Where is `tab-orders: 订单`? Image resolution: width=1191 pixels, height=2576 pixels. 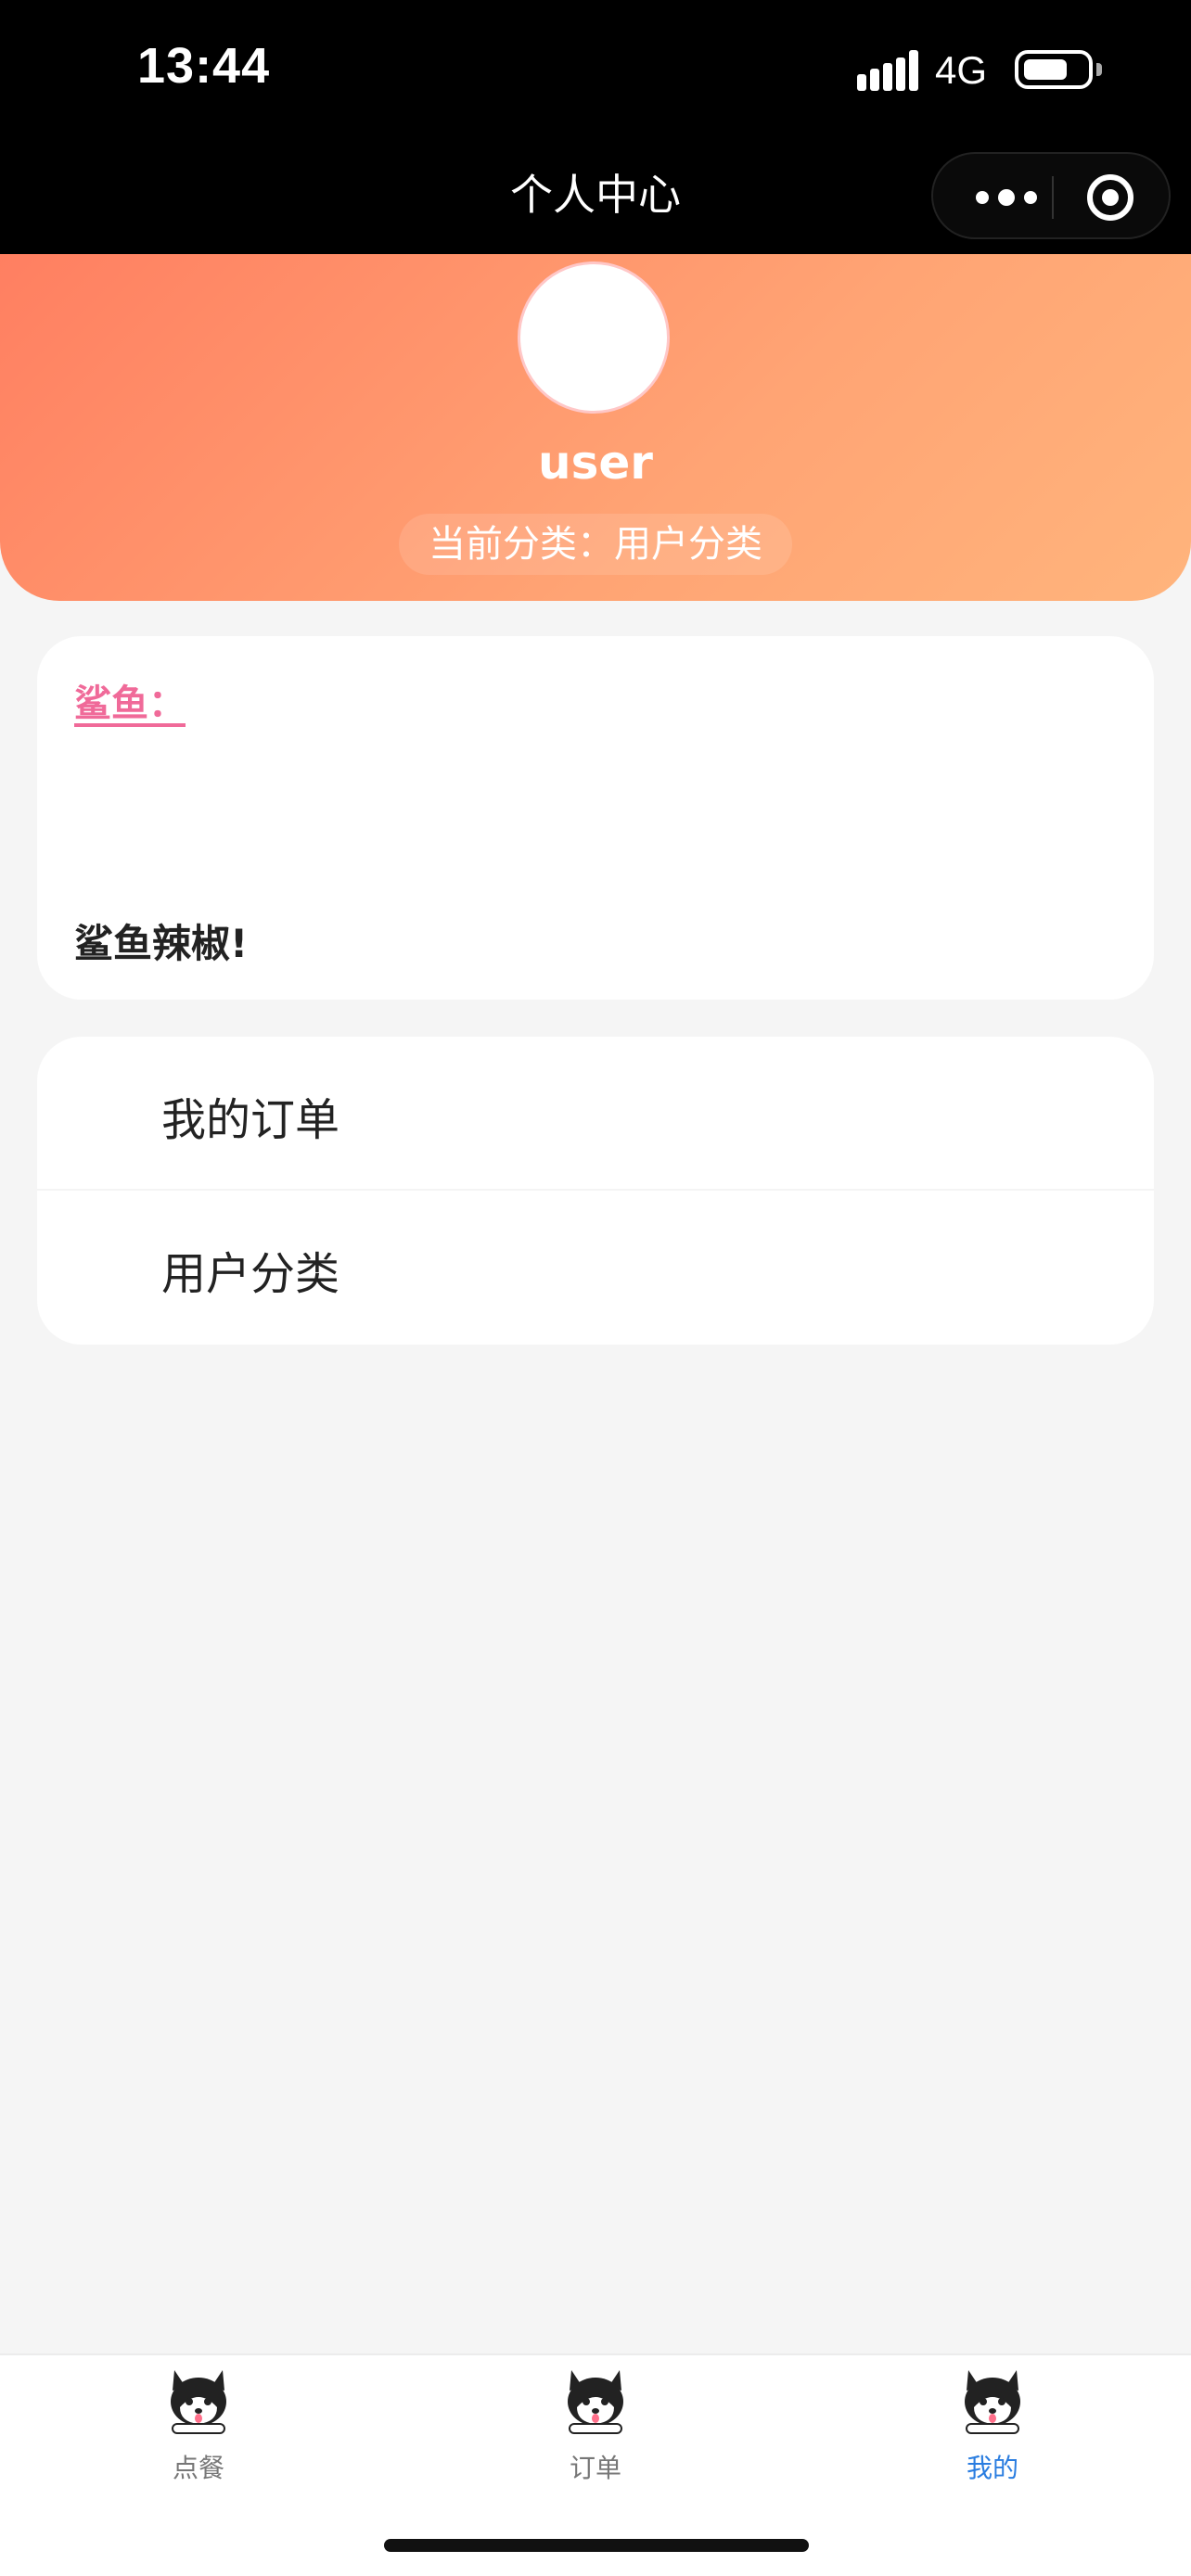
tab-orders: 订单 is located at coordinates (595, 2426).